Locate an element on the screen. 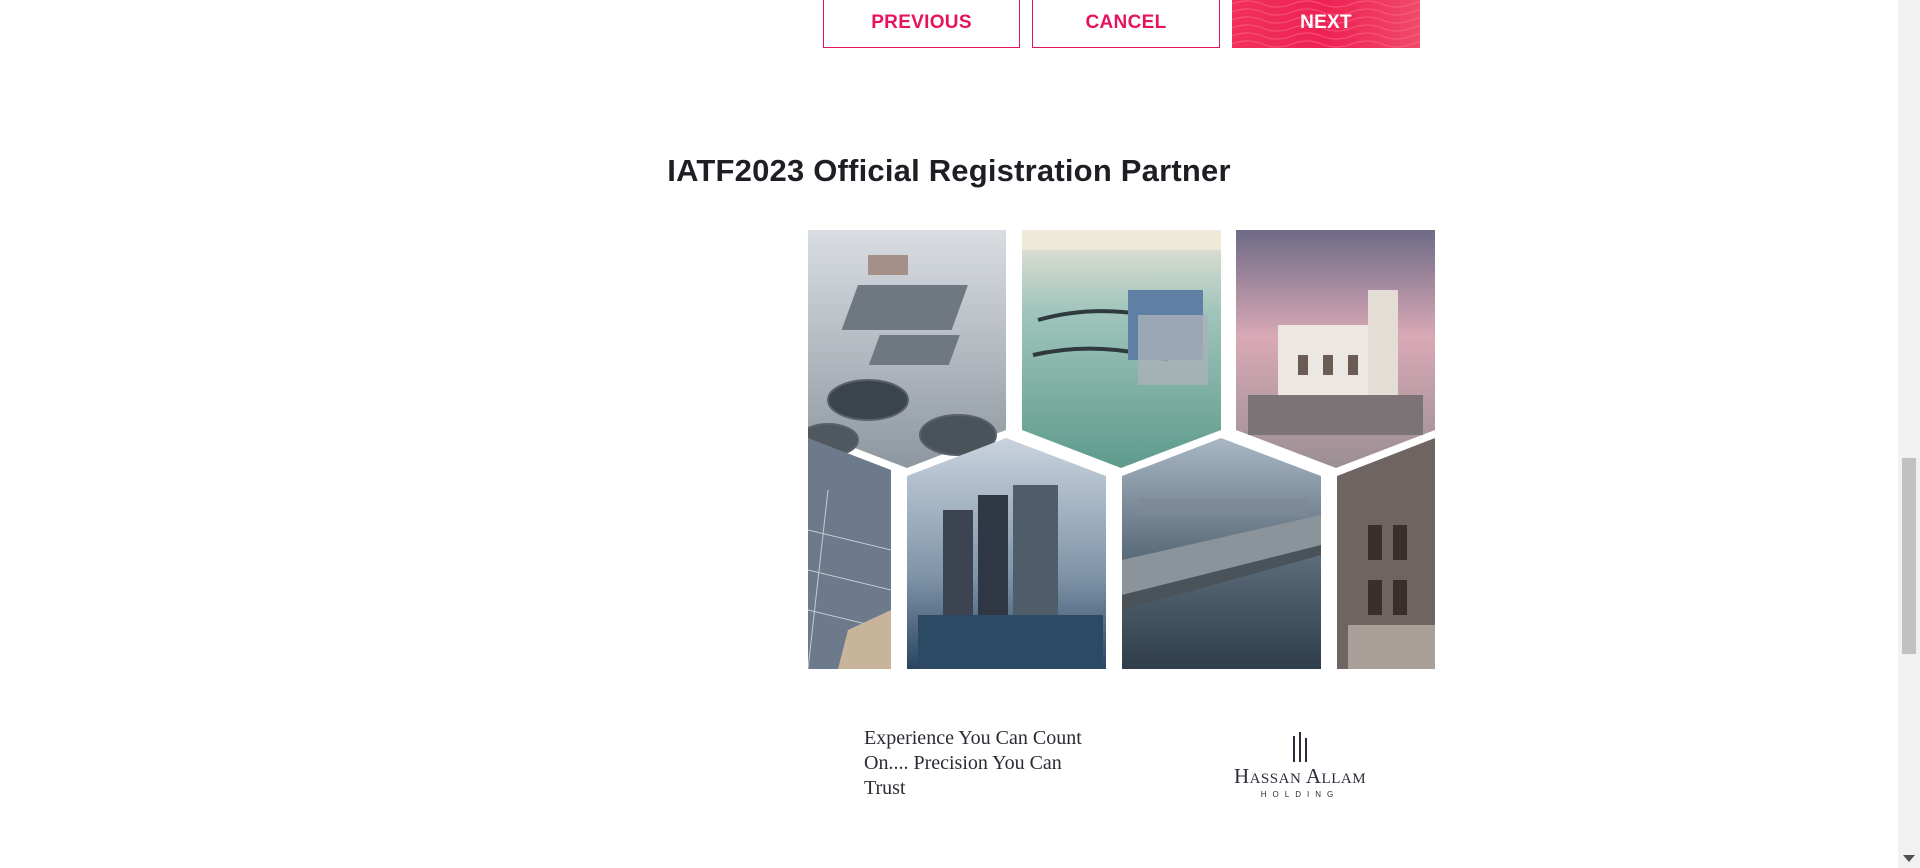  logo-subtitle: HOLDING is located at coordinates (1300, 794).